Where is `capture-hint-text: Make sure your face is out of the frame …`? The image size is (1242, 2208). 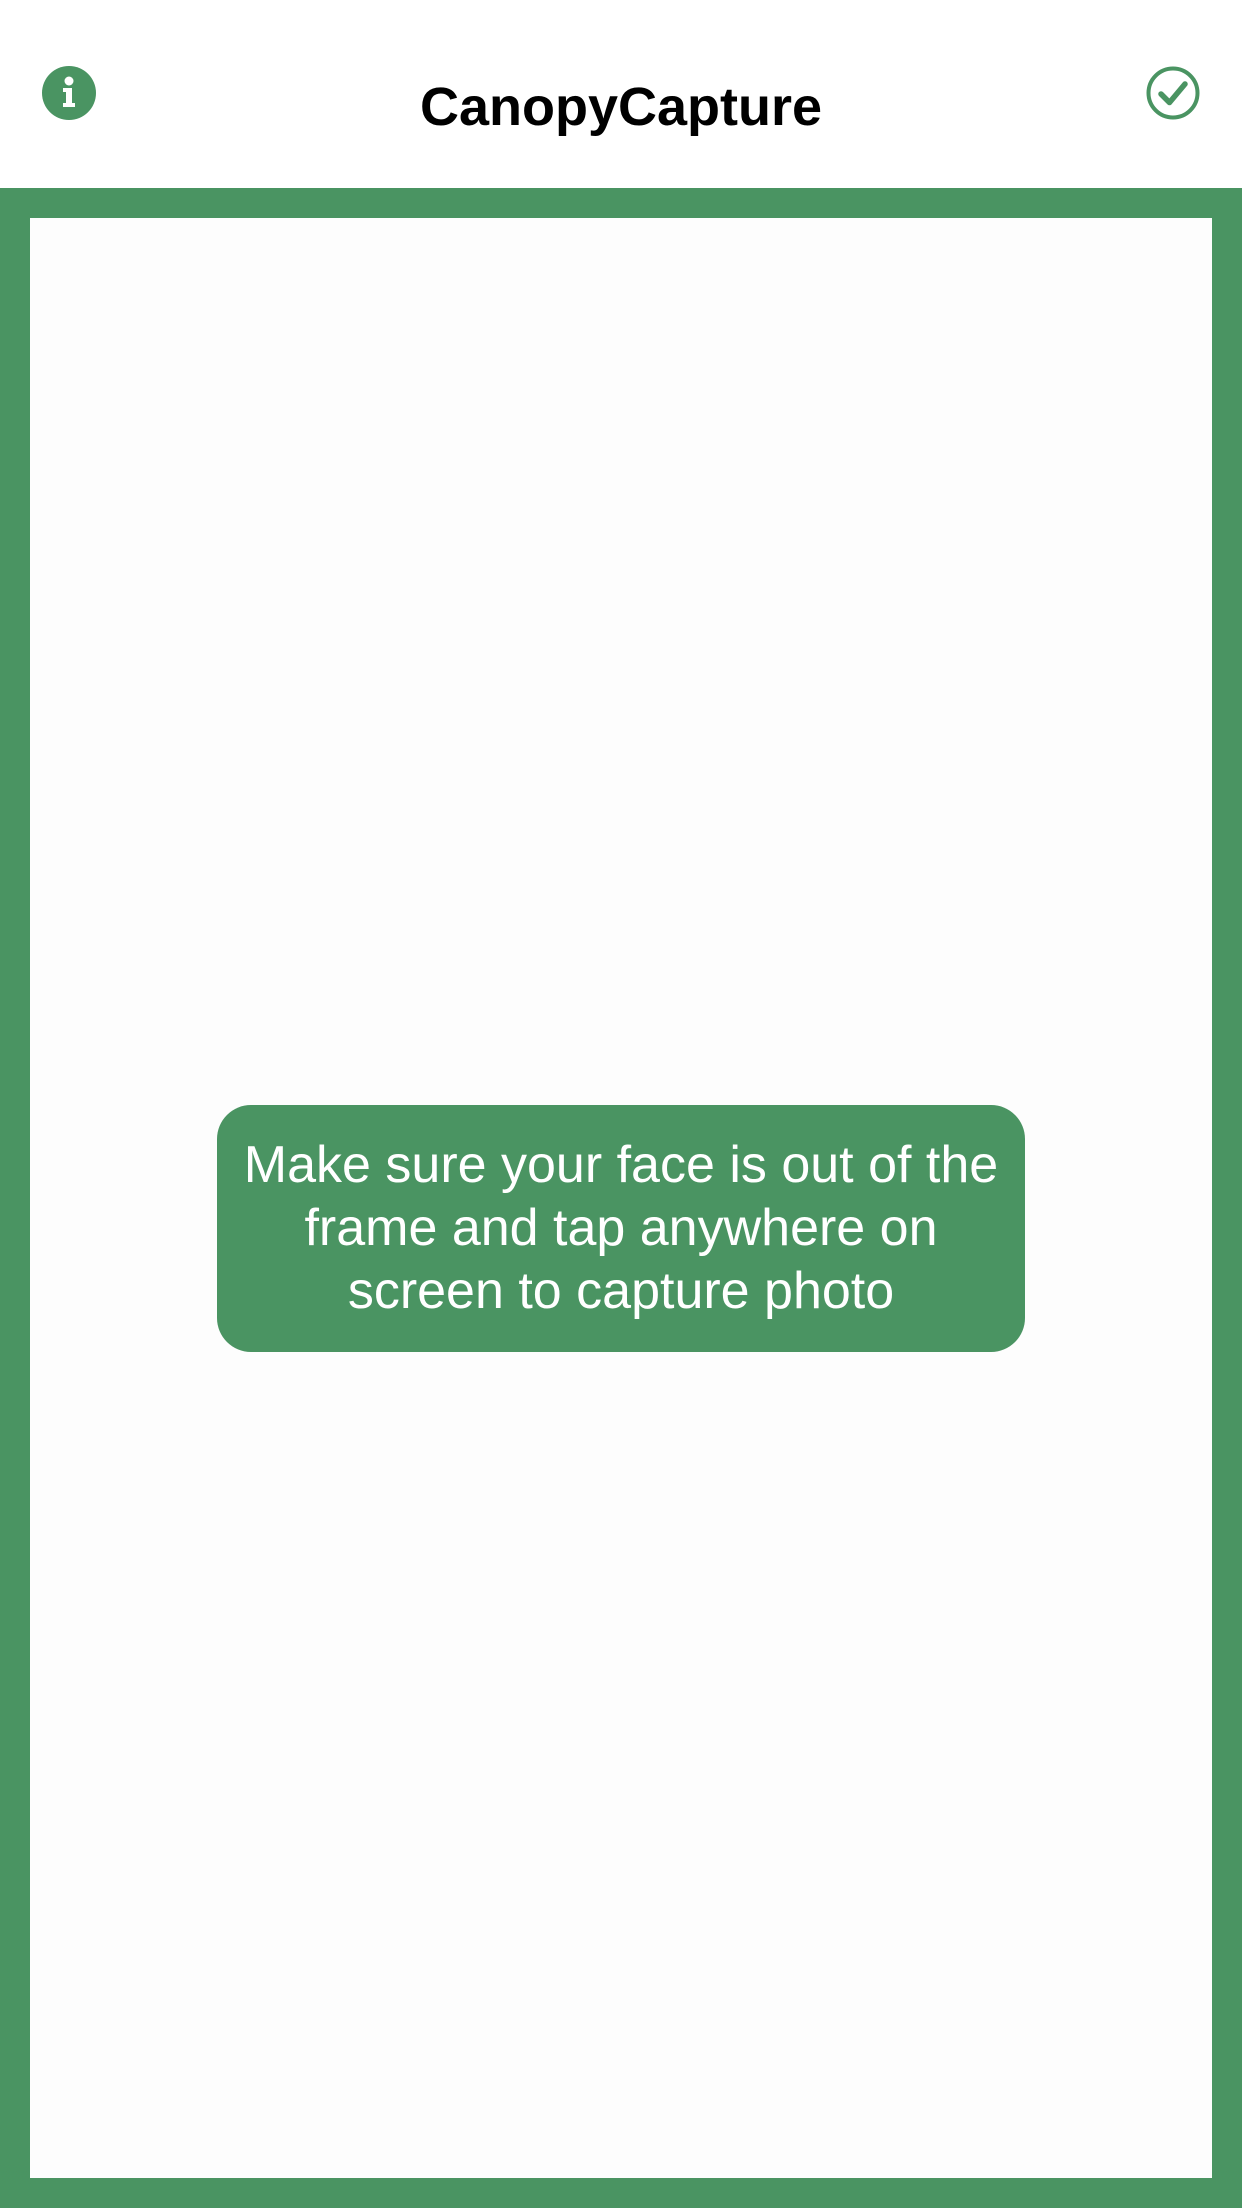 capture-hint-text: Make sure your face is out of the frame … is located at coordinates (621, 1228).